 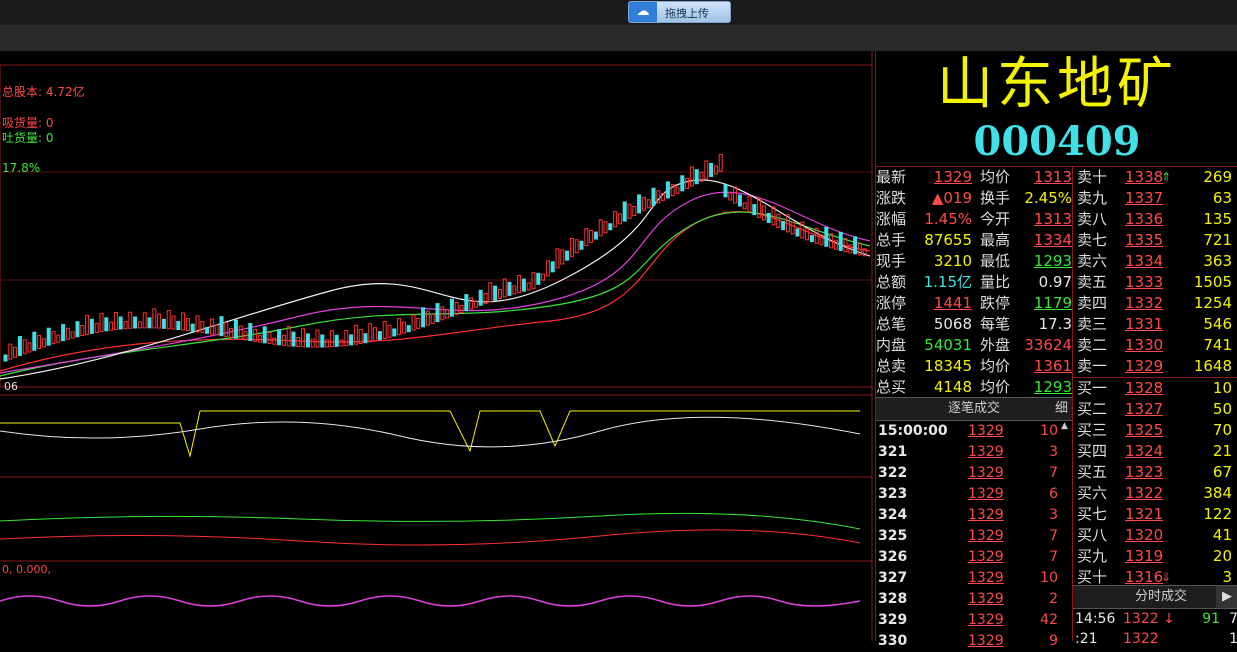 What do you see at coordinates (1155, 198) in the screenshot?
I see `ask-row: 卖九 1337 63` at bounding box center [1155, 198].